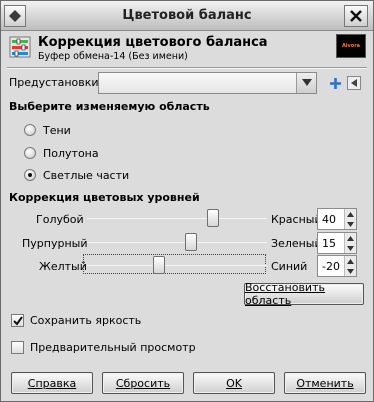 The height and width of the screenshot is (402, 374). I want to click on close-button, so click(356, 16).